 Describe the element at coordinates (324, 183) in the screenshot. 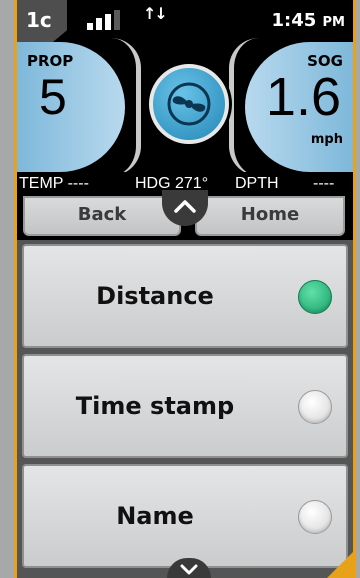

I see `depth-value: ----` at that location.